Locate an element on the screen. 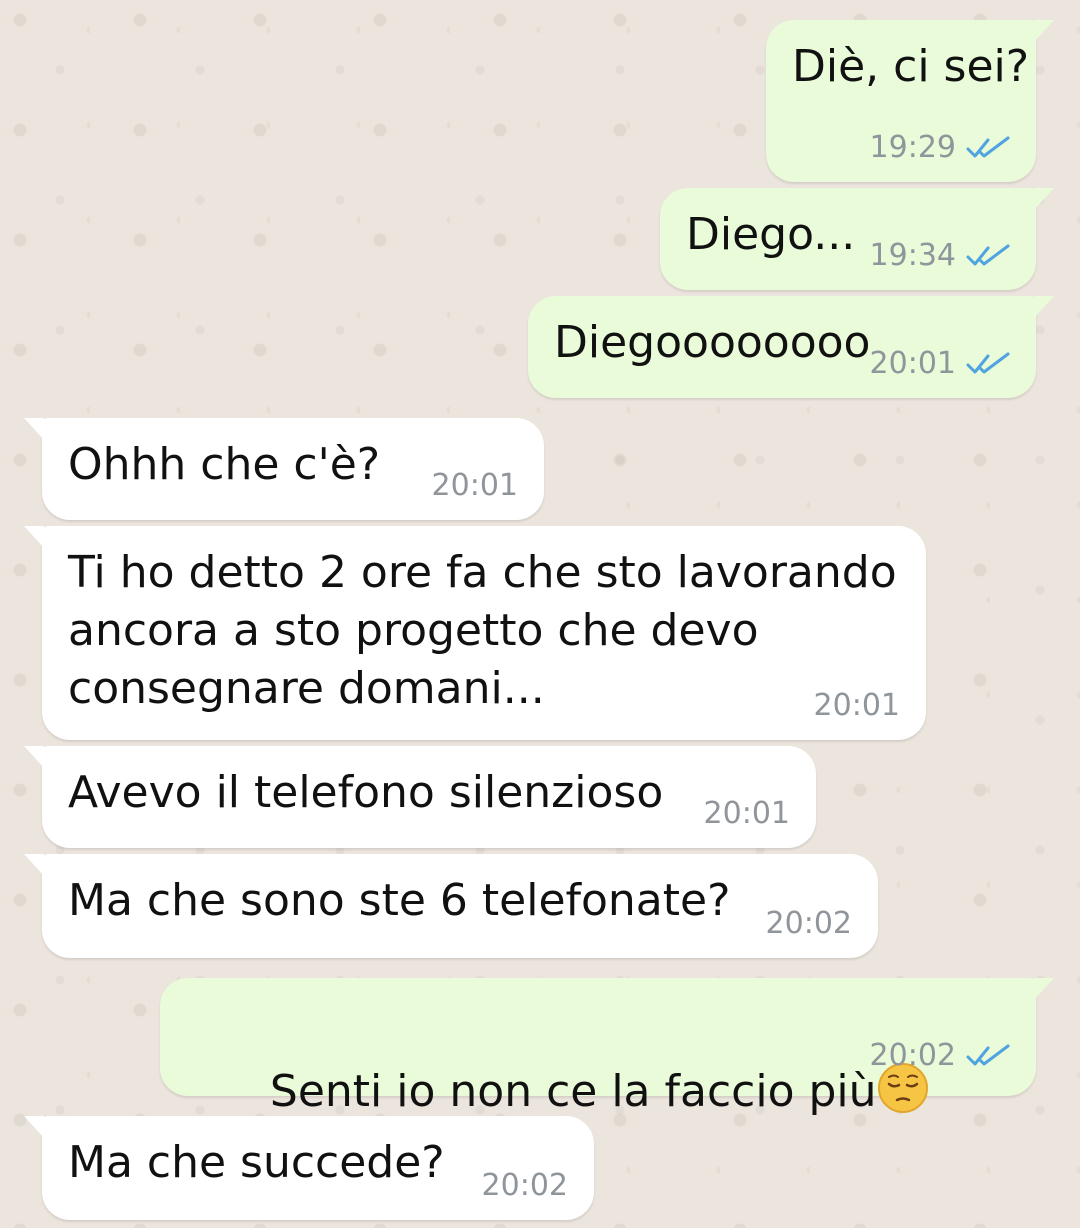  message-meta: 19:34 is located at coordinates (940, 256).